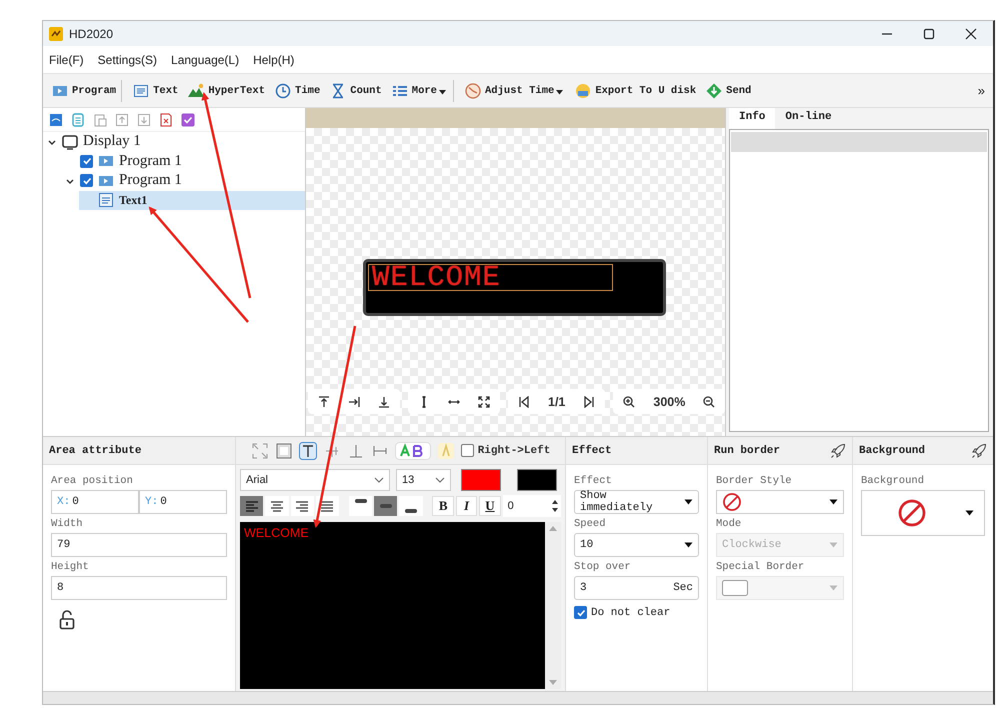 The image size is (999, 717). I want to click on x-field: X: 0, so click(95, 502).